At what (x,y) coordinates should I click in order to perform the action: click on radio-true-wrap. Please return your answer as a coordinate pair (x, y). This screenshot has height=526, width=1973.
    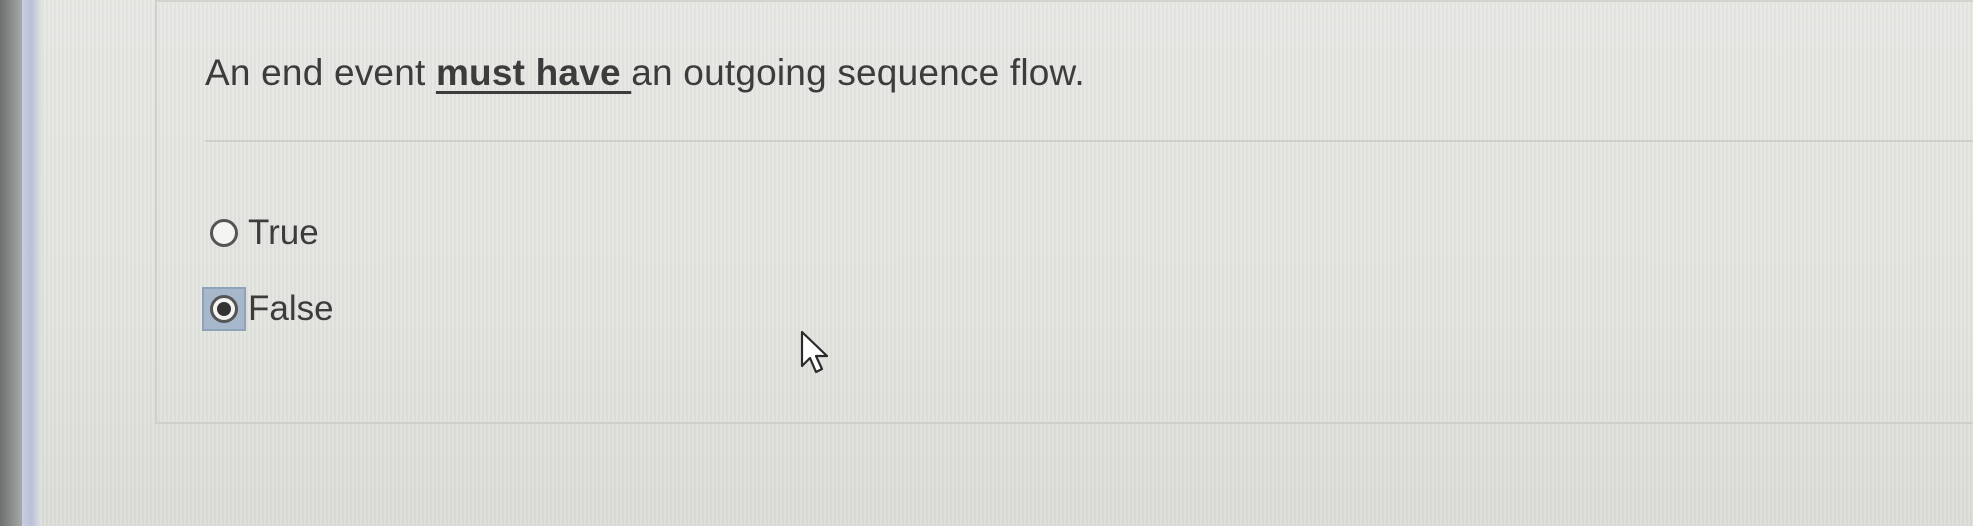
    Looking at the image, I should click on (224, 233).